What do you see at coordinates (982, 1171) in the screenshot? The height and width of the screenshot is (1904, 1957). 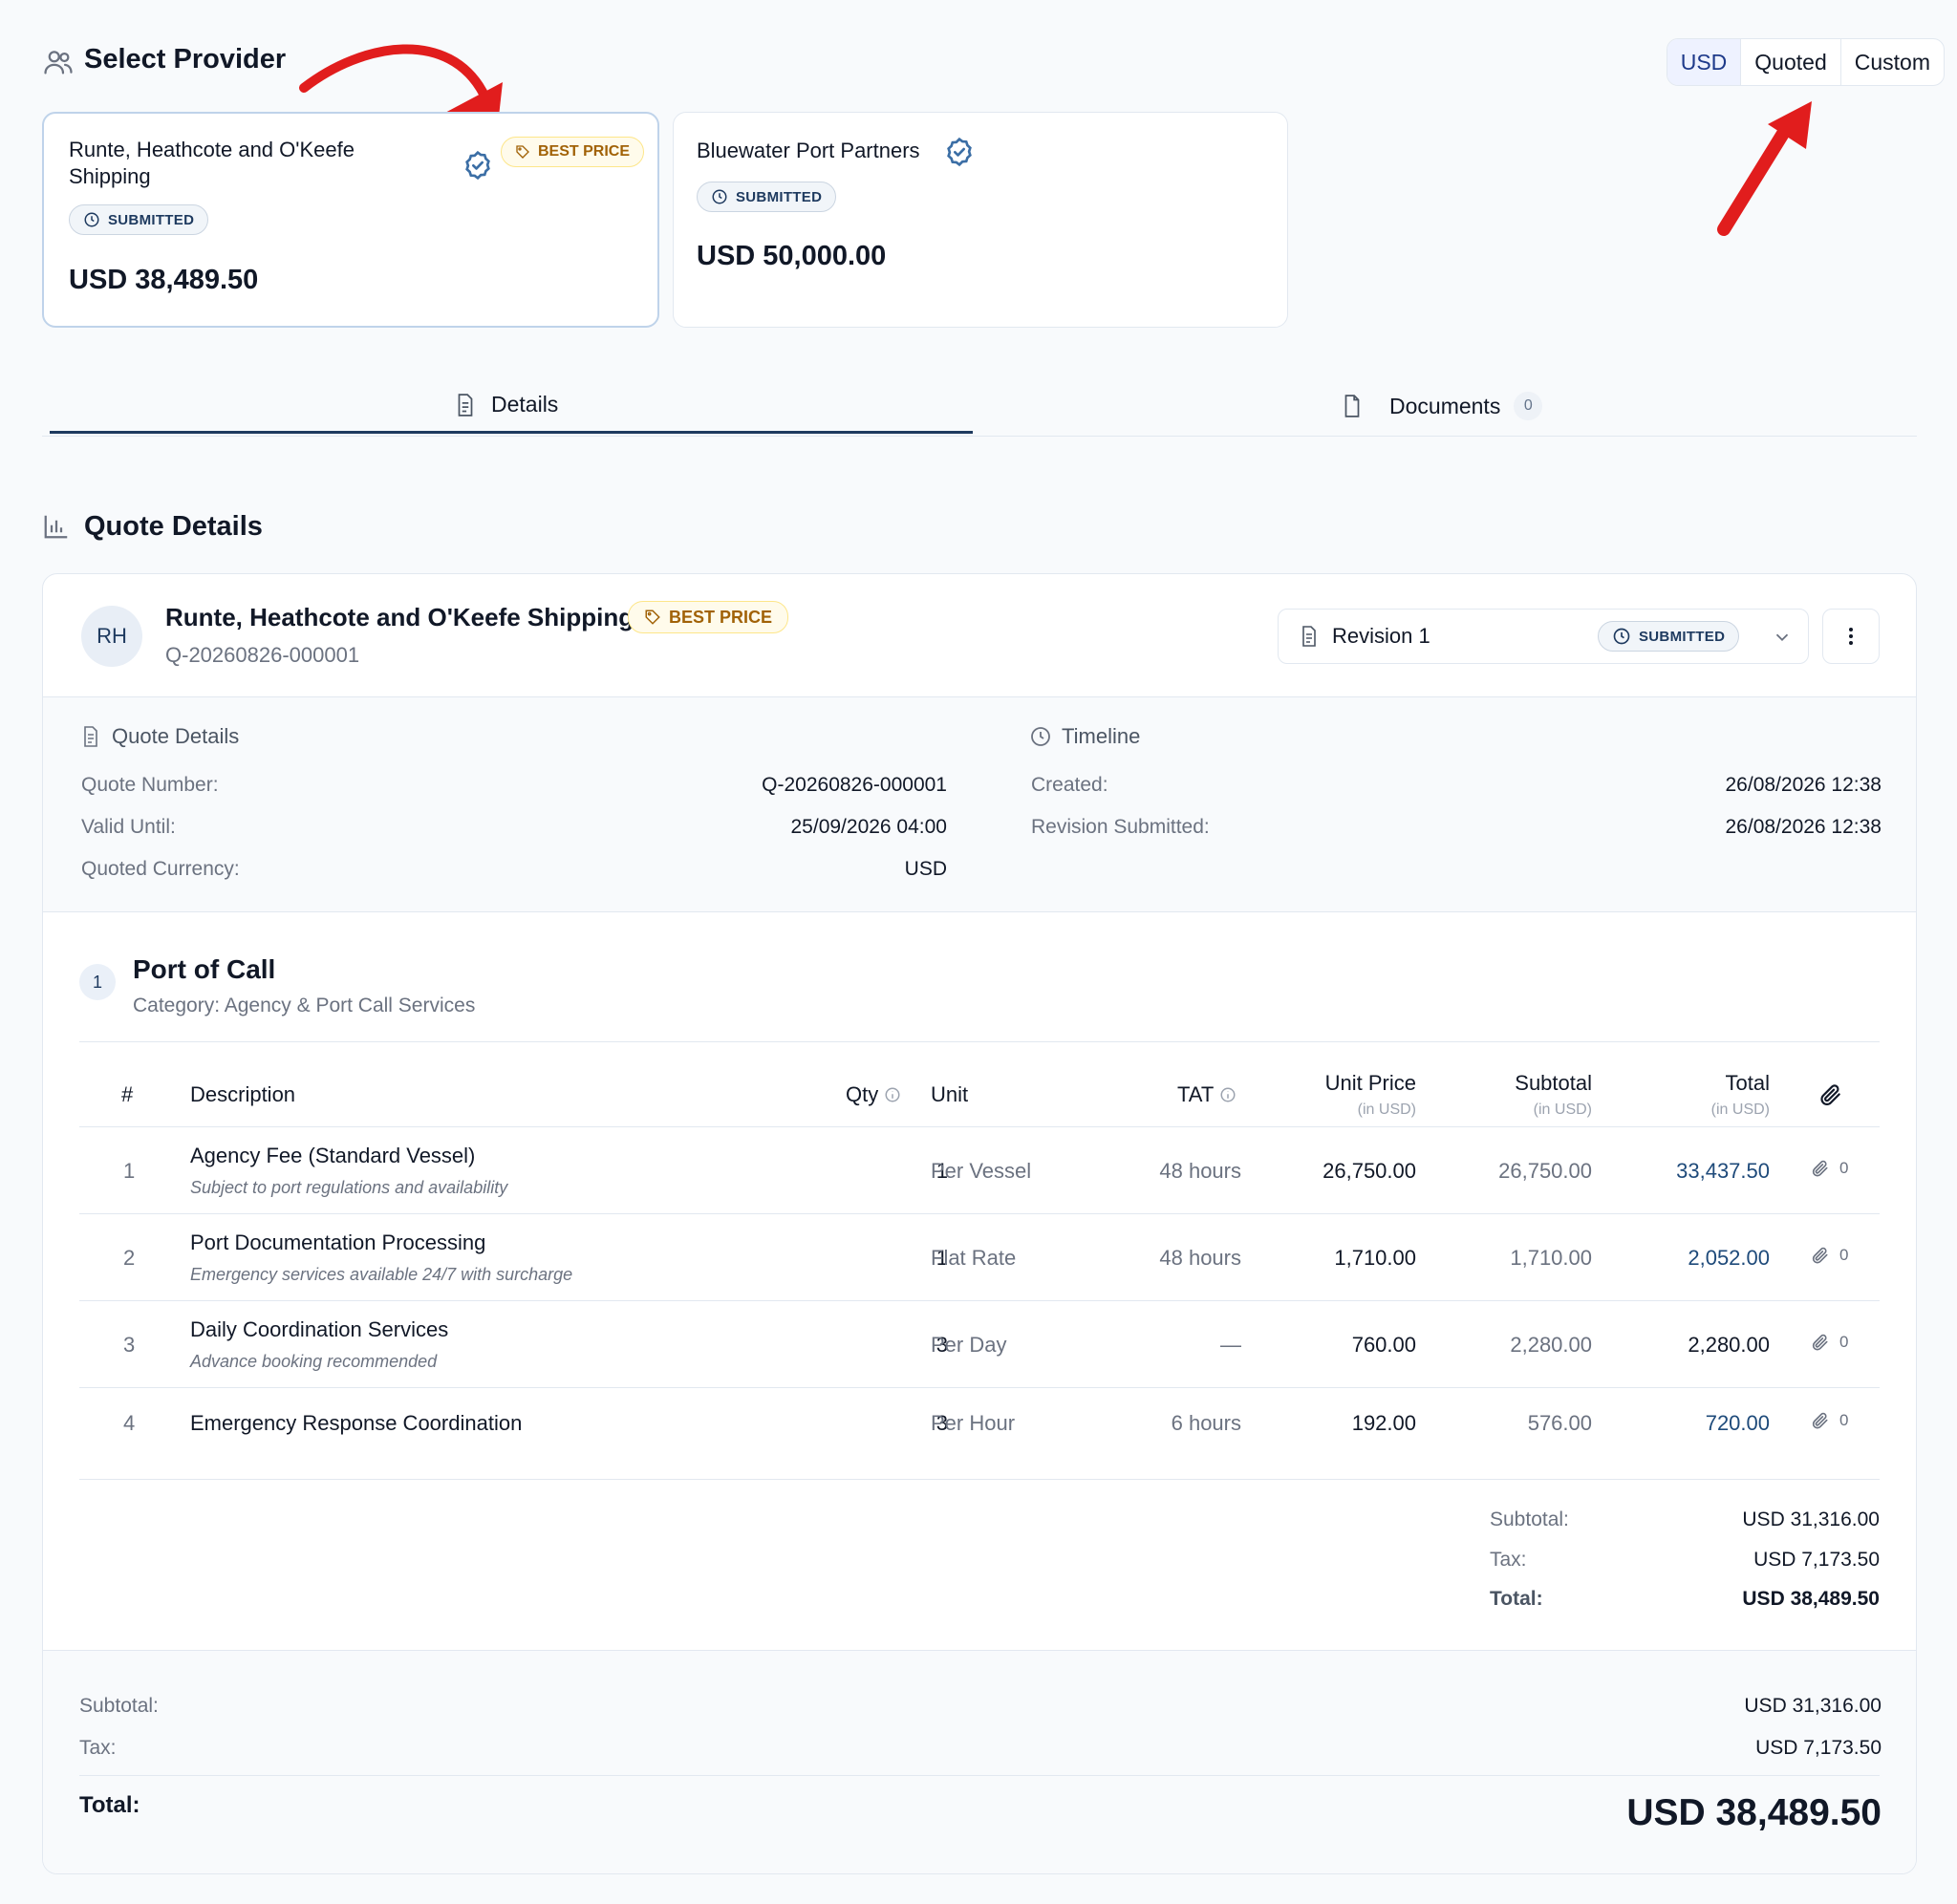 I see `row-unit: Per Vessel` at bounding box center [982, 1171].